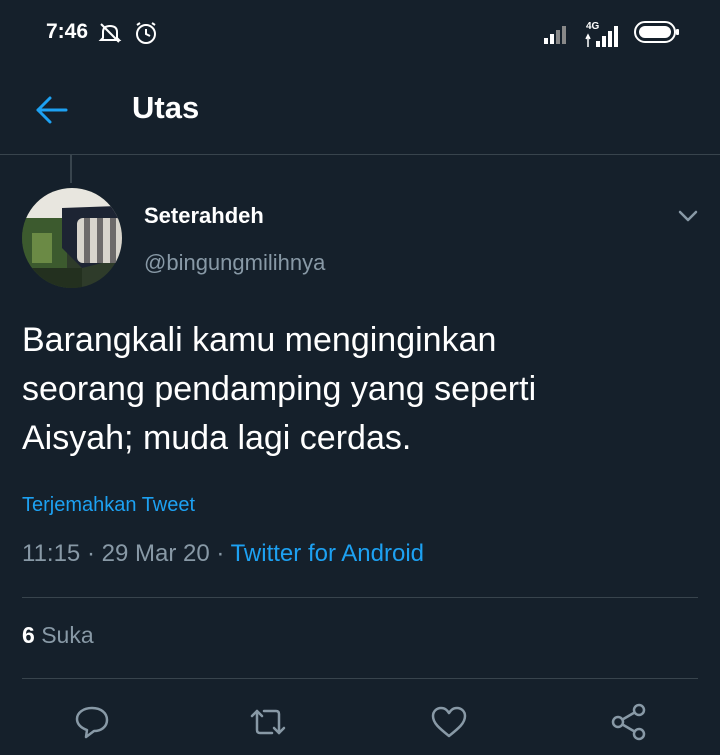 This screenshot has width=720, height=755. I want to click on network-signal-icon: 4G, so click(603, 35).